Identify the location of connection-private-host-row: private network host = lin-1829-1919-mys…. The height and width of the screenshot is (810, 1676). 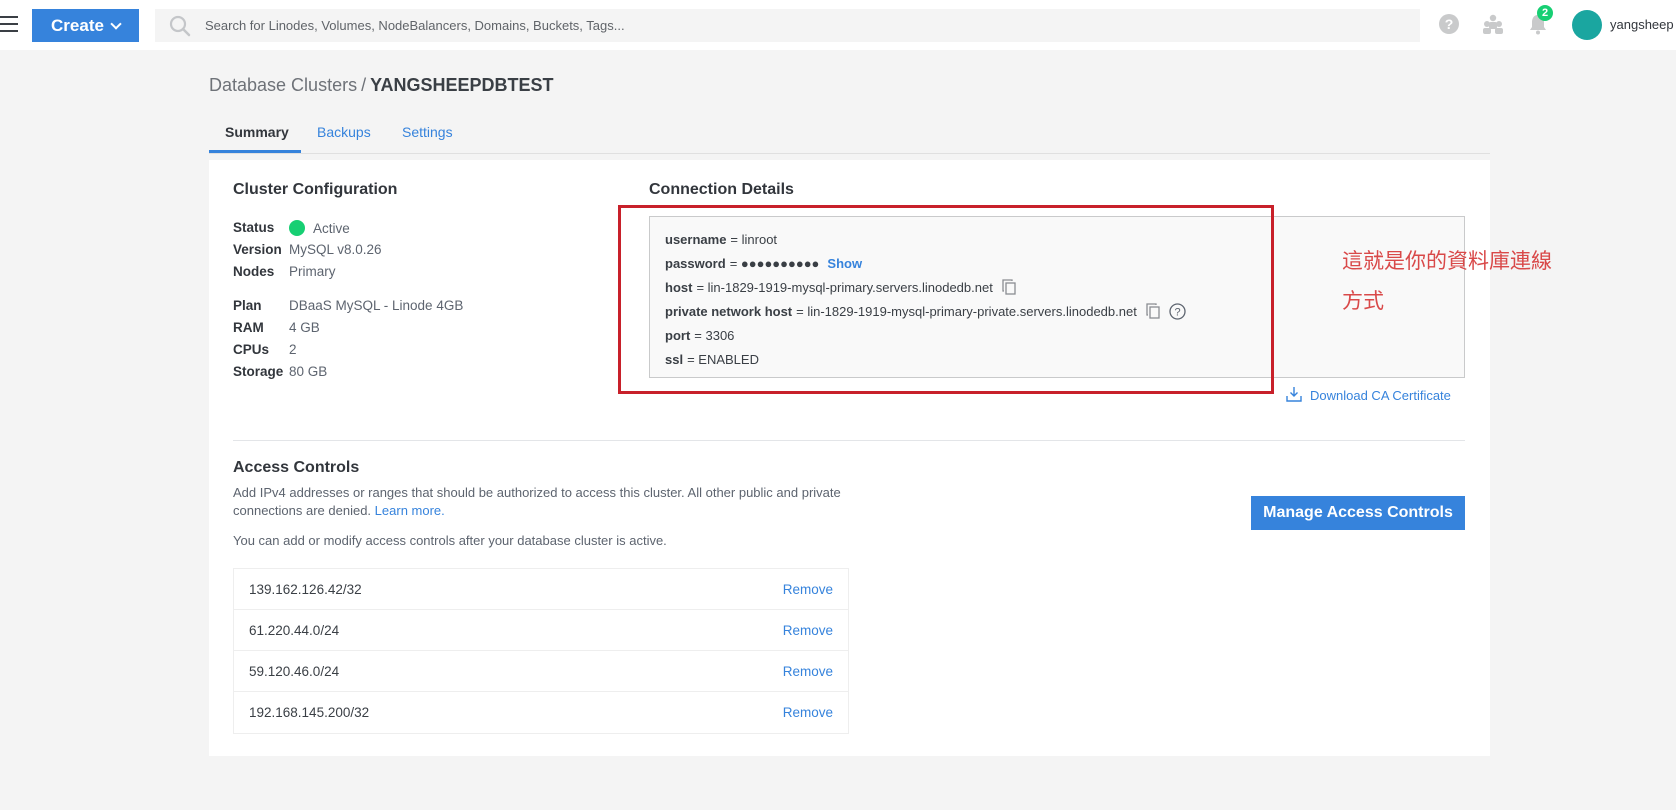
(1057, 311).